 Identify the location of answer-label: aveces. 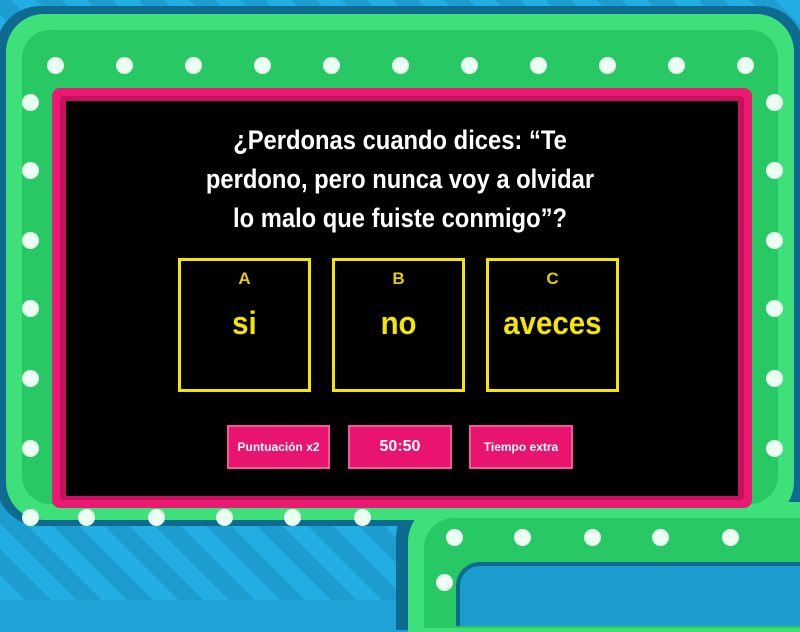
(552, 323).